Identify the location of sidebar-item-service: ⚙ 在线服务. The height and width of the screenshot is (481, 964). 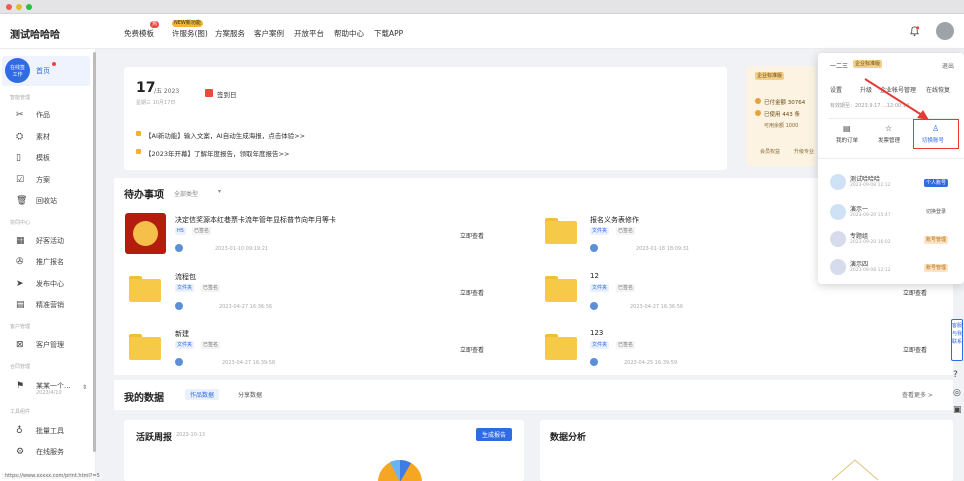
(53, 452).